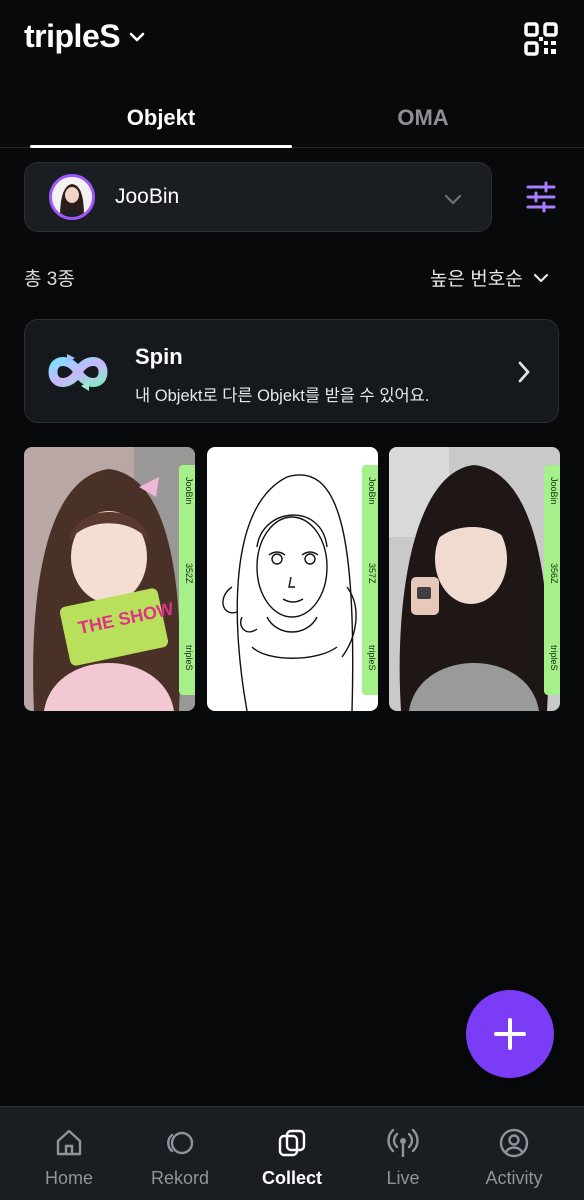  I want to click on nav-live: Live, so click(403, 1153).